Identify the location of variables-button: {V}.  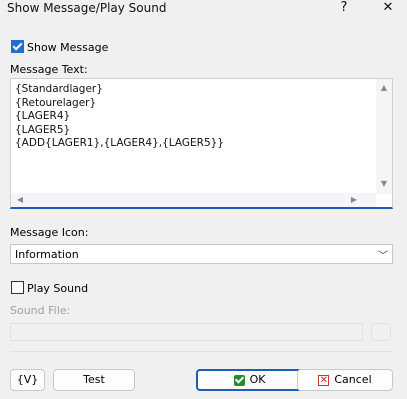
(27, 380).